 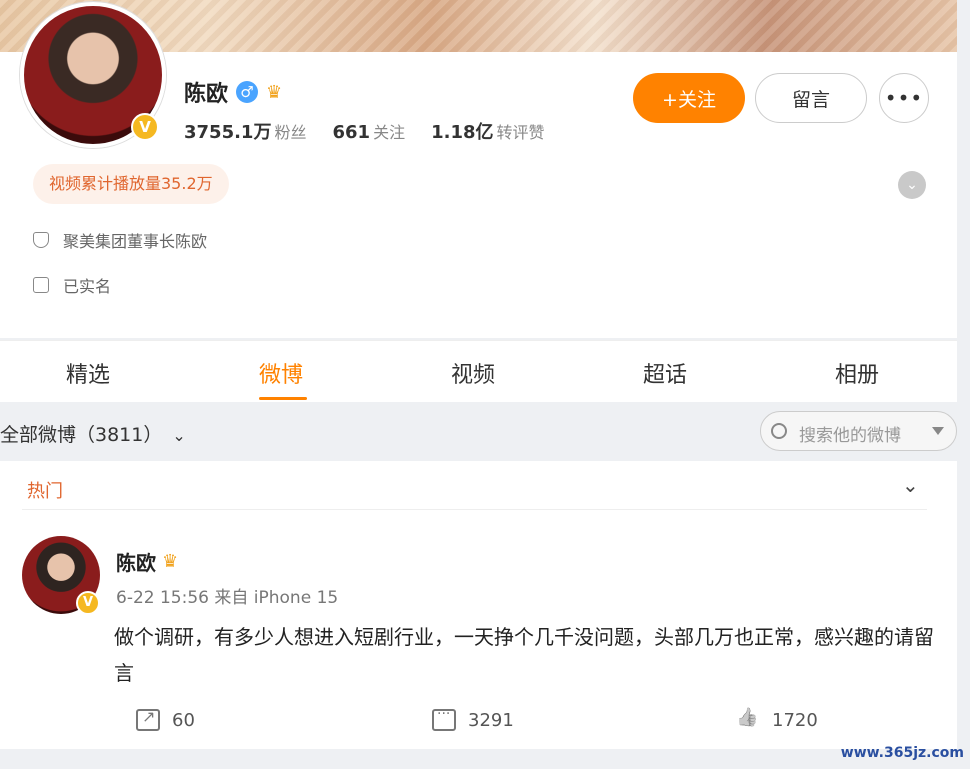 I want to click on tab-supertopic: 超话, so click(x=665, y=373).